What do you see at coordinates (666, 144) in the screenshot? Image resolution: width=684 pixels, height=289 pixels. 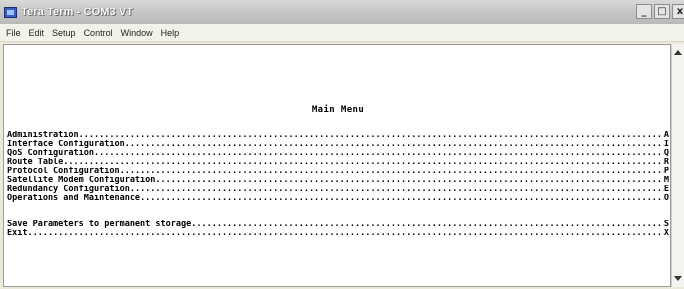 I see `menu-option-key: I` at bounding box center [666, 144].